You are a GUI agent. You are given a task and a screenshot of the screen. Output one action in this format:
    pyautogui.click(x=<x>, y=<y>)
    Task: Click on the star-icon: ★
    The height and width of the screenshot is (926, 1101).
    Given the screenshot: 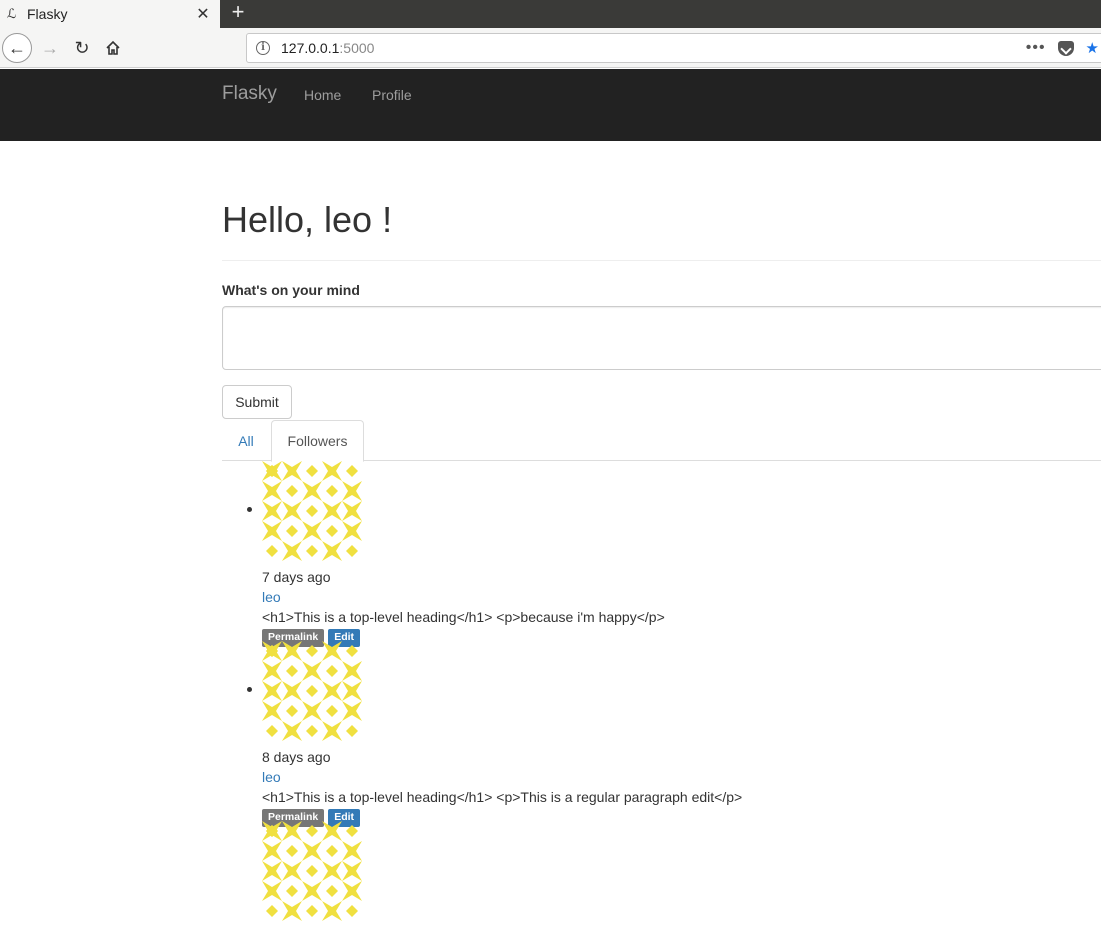 What is the action you would take?
    pyautogui.click(x=1092, y=48)
    